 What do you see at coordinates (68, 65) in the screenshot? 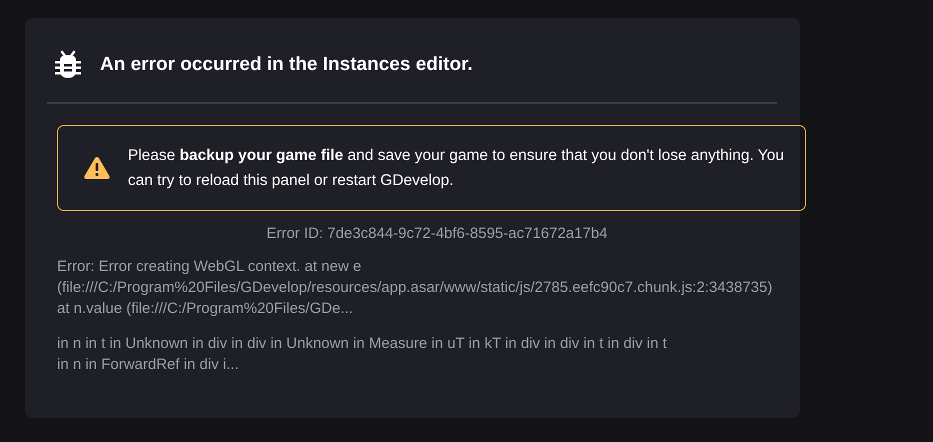
I see `bug-icon` at bounding box center [68, 65].